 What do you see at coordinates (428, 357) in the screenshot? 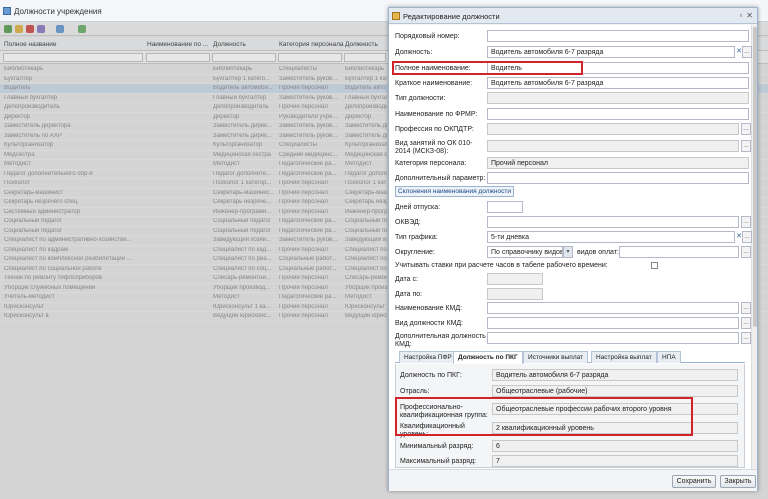
I see `tab-pfr: Настройка ПФР` at bounding box center [428, 357].